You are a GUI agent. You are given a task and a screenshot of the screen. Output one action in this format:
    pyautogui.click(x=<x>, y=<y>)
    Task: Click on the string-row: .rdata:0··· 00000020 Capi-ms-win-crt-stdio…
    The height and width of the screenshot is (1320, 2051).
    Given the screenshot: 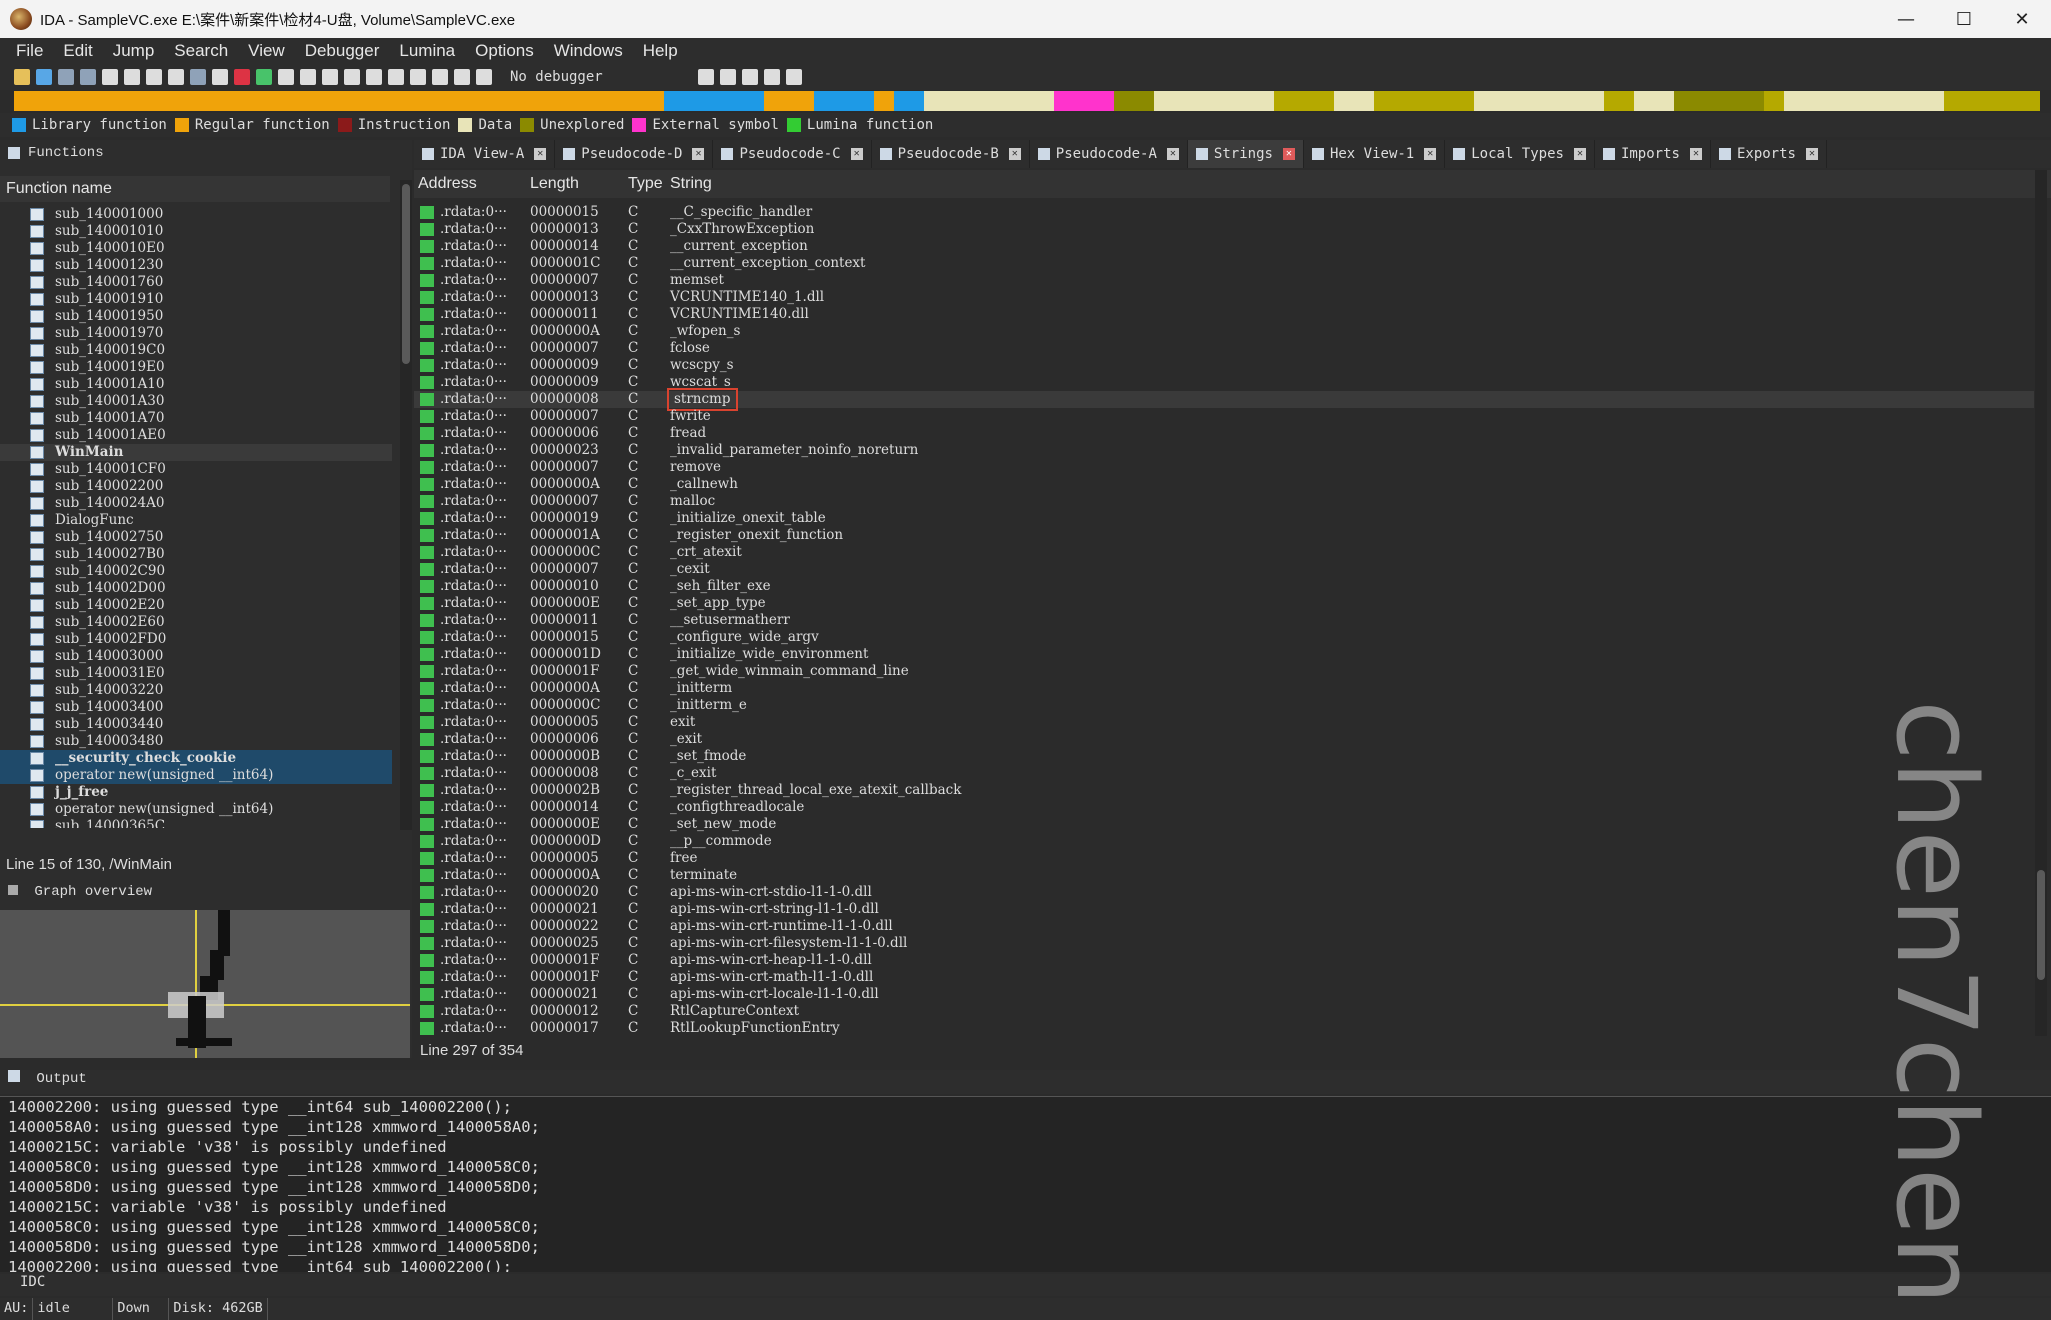 What is the action you would take?
    pyautogui.click(x=1224, y=892)
    